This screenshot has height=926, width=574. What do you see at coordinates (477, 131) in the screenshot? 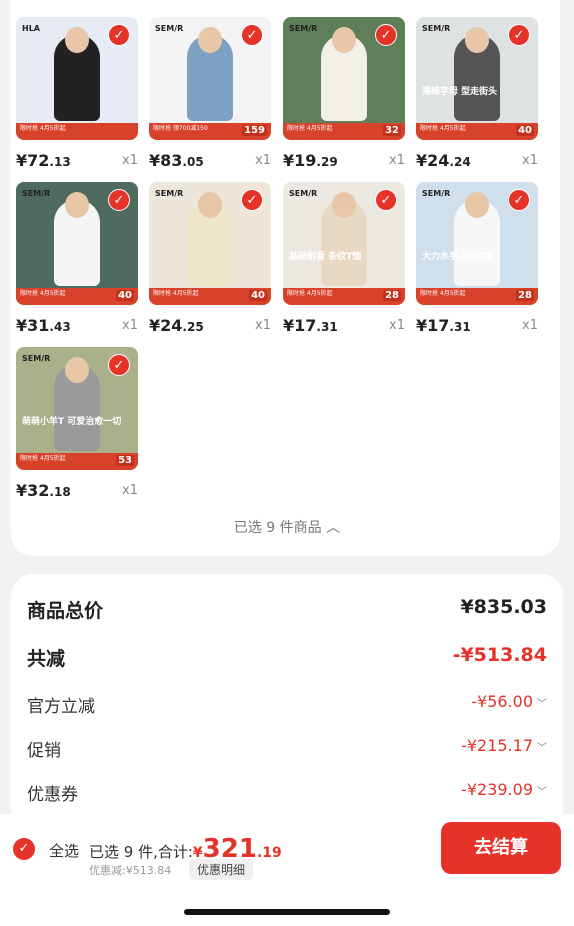
I see `promo-banner: 限时抢 4月5折起 40` at bounding box center [477, 131].